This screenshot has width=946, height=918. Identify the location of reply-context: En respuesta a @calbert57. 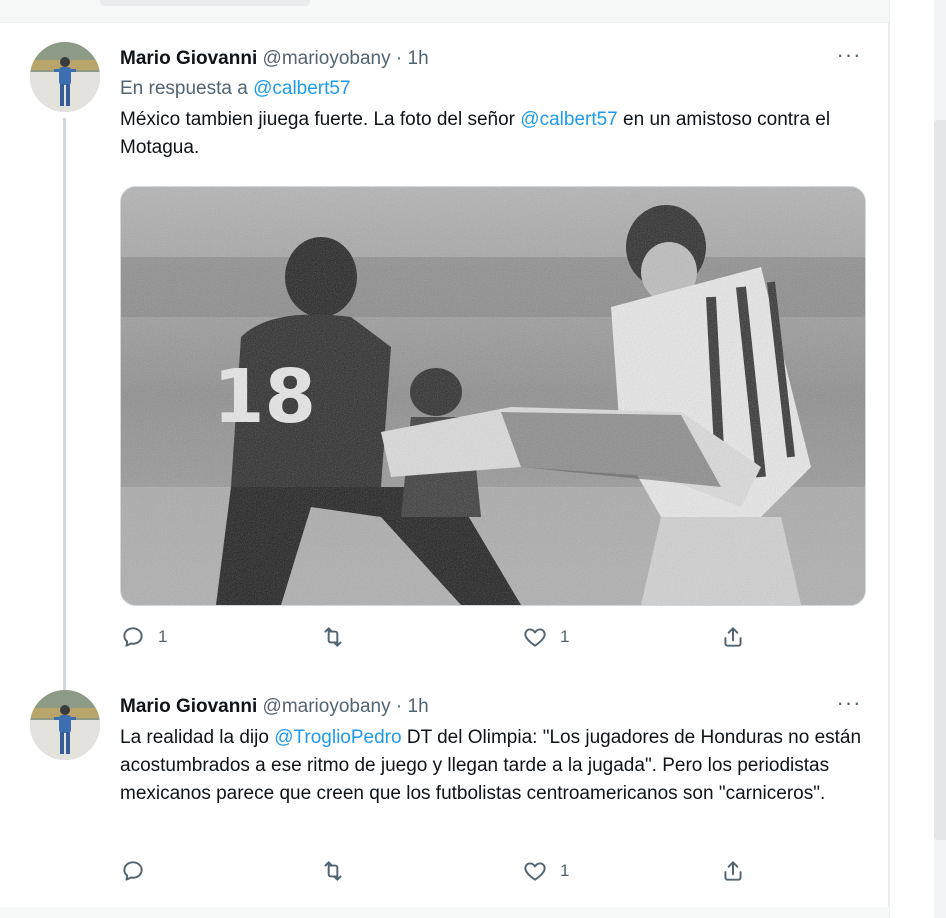
(491, 89).